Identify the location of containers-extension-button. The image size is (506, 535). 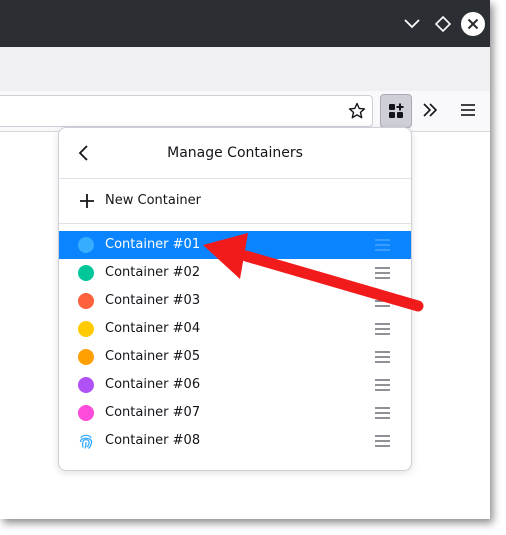
(396, 111).